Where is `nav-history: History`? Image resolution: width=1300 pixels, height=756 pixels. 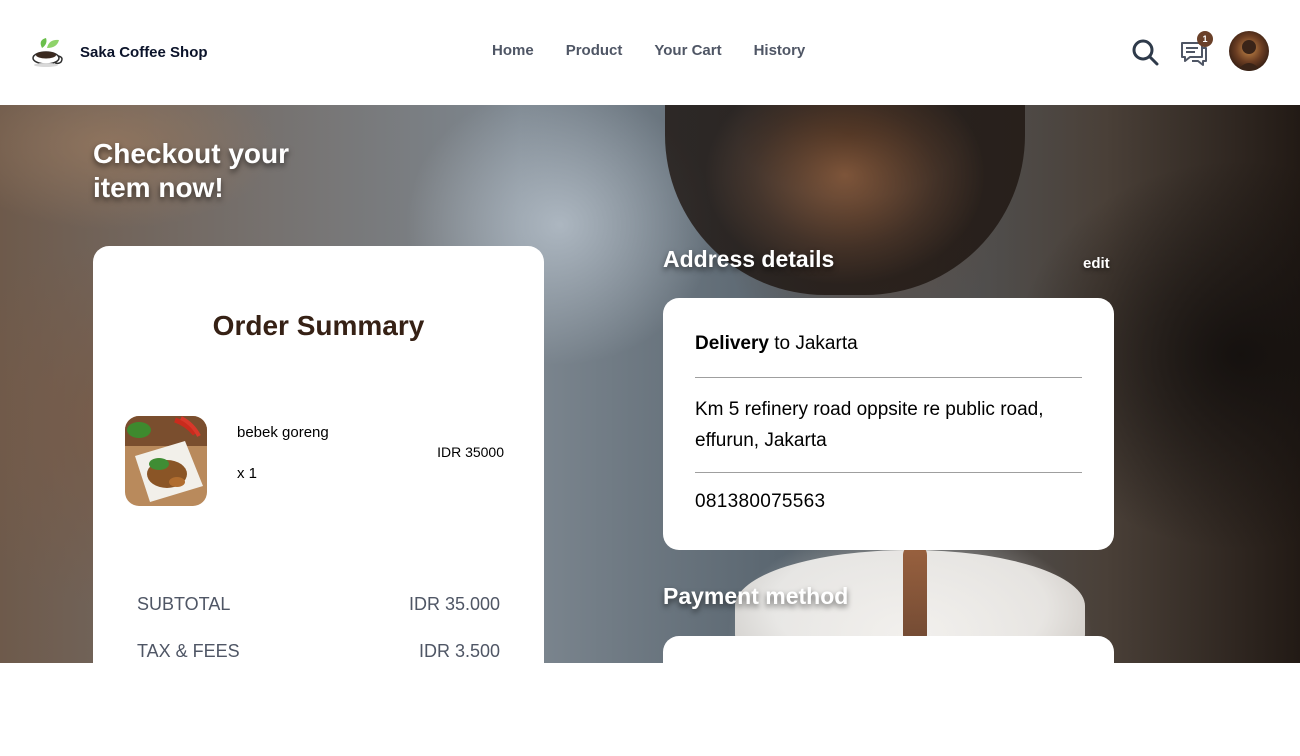 nav-history: History is located at coordinates (780, 50).